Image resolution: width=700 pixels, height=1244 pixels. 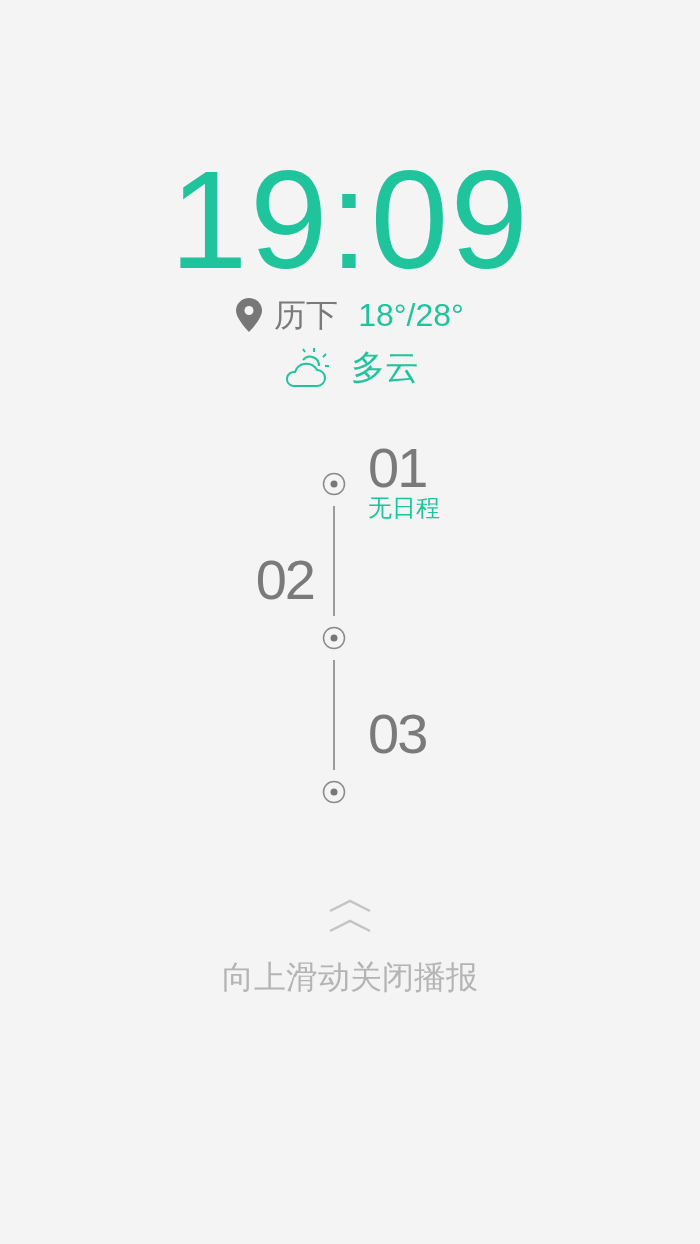 I want to click on timeline-label: 03, so click(x=397, y=733).